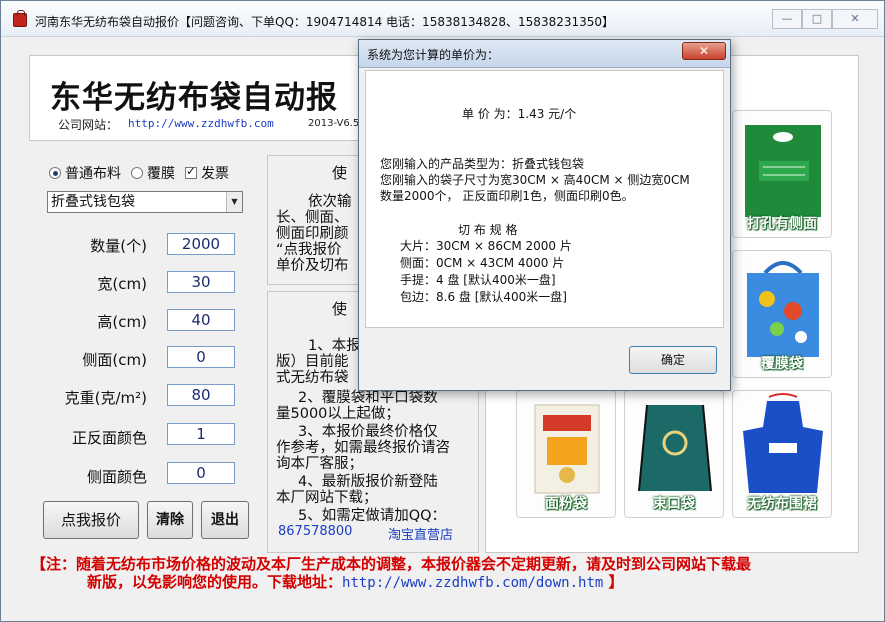  What do you see at coordinates (674, 504) in the screenshot?
I see `gallery-caption: 束口袋` at bounding box center [674, 504].